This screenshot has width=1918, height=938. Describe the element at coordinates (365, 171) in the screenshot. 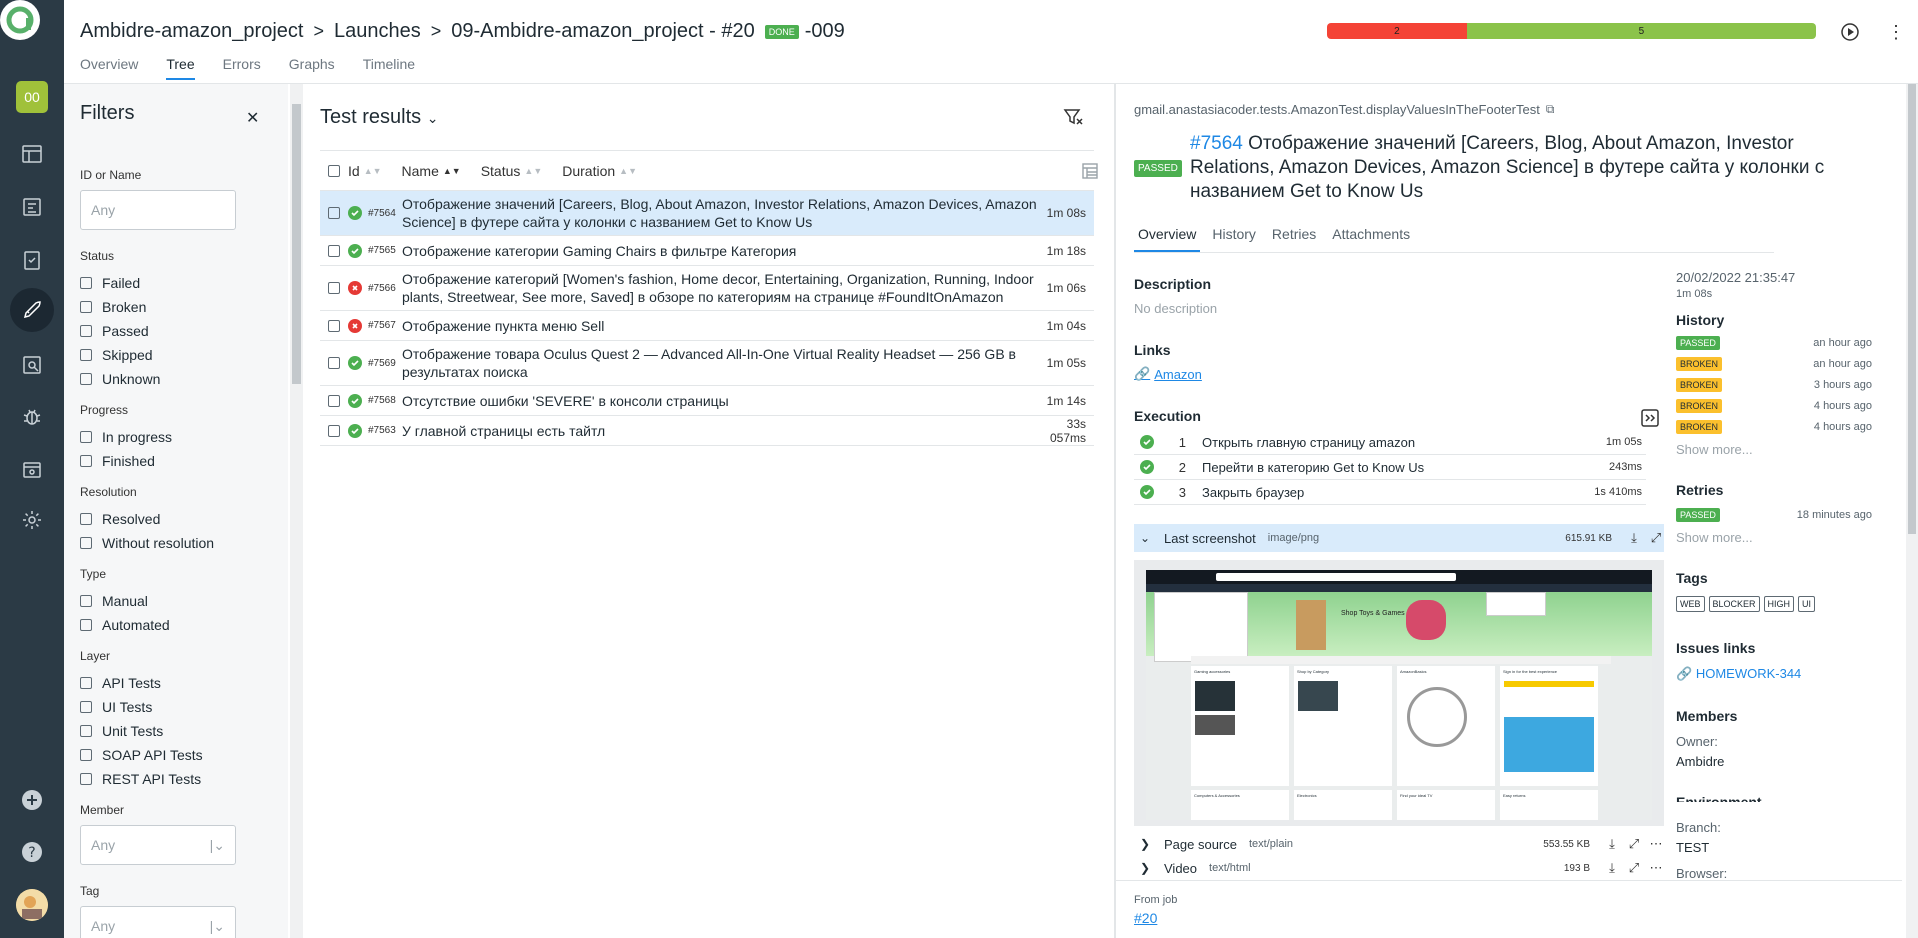

I see `col-id: Id ▲▼` at that location.